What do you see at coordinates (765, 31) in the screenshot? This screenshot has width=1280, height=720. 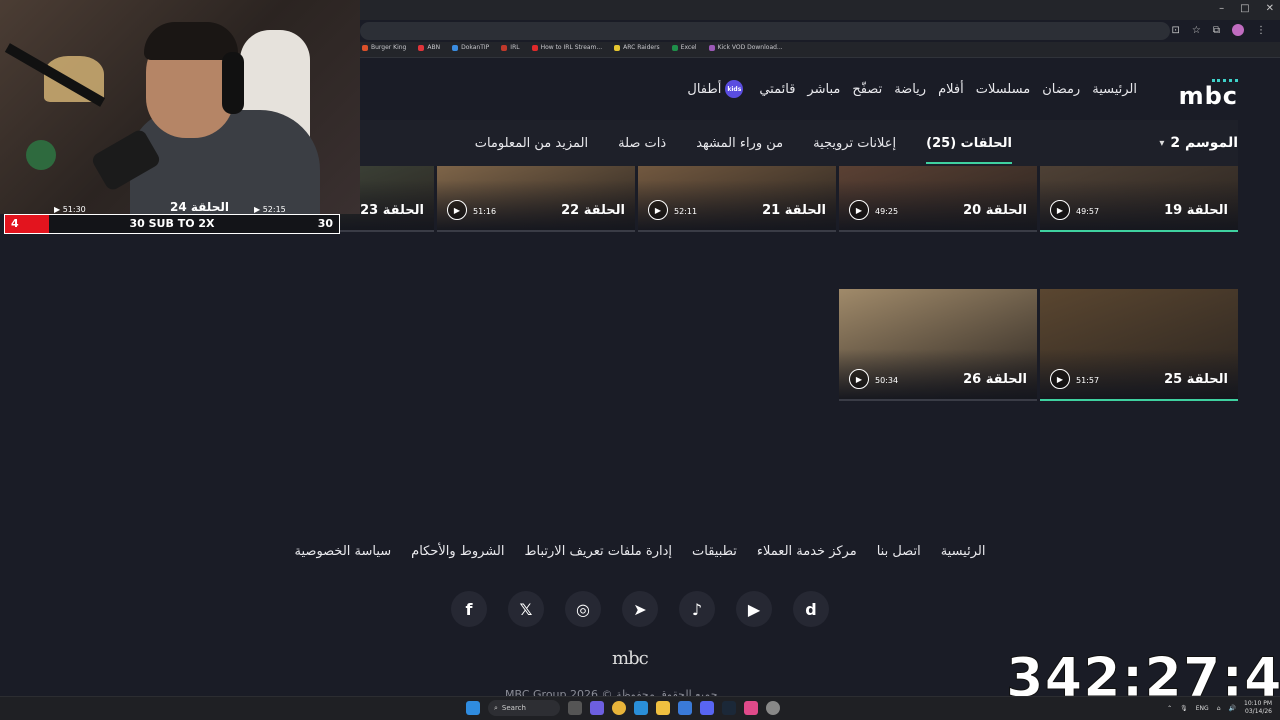 I see `address-bar` at bounding box center [765, 31].